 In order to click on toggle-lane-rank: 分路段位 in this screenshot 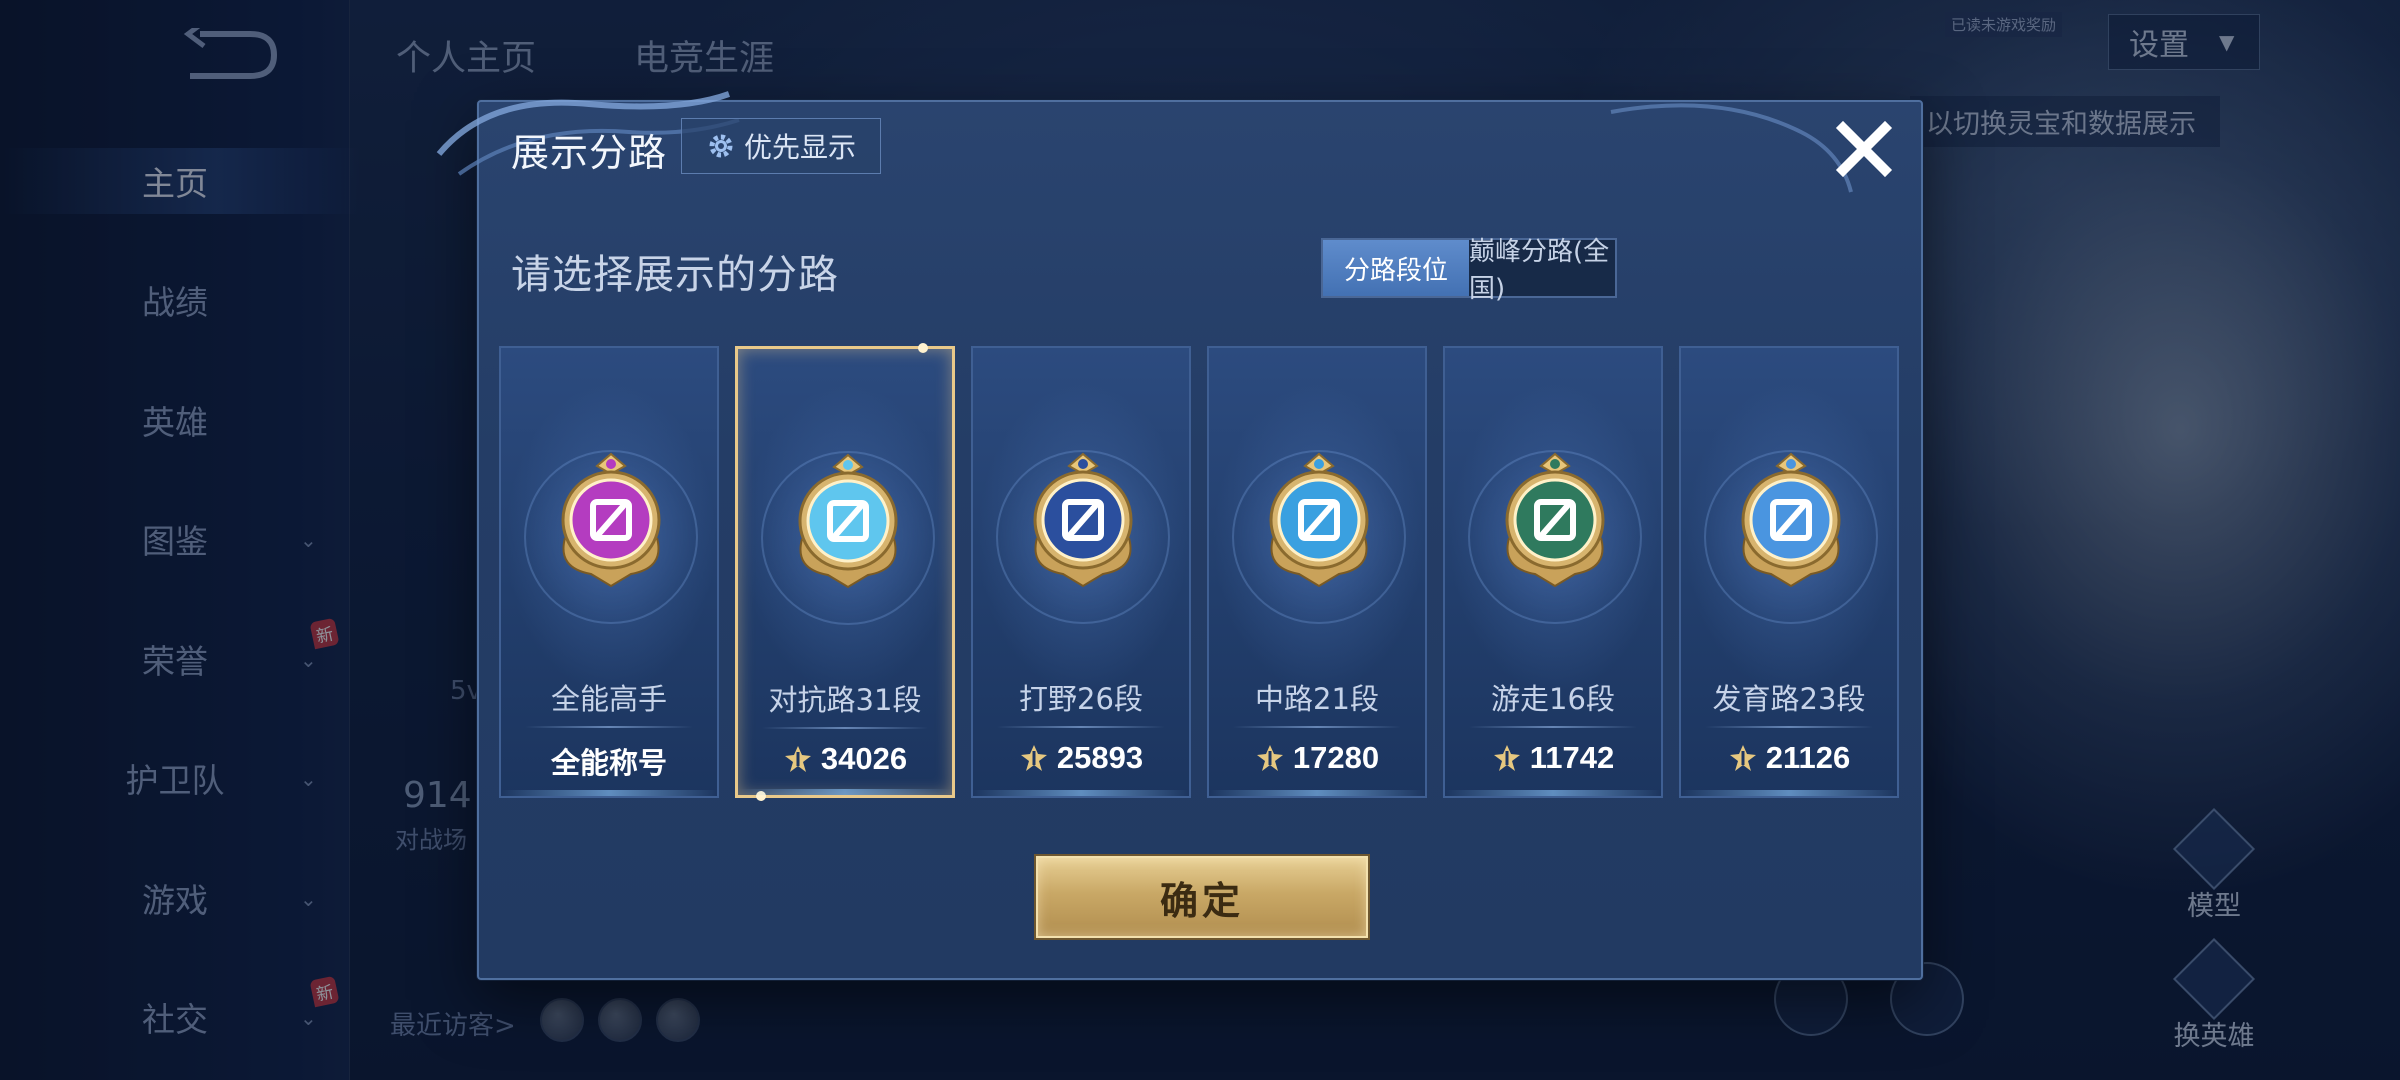, I will do `click(1396, 268)`.